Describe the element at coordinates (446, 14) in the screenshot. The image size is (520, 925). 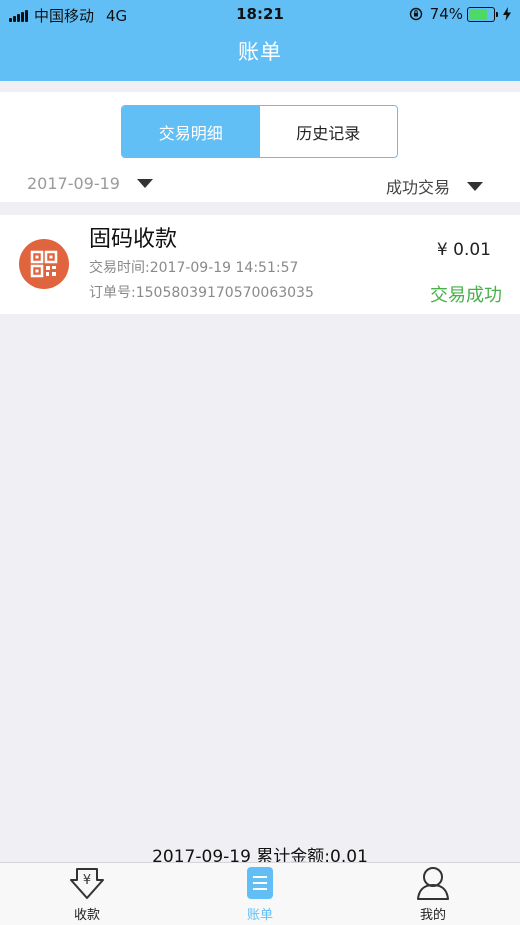
I see `battery-percent: 74%` at that location.